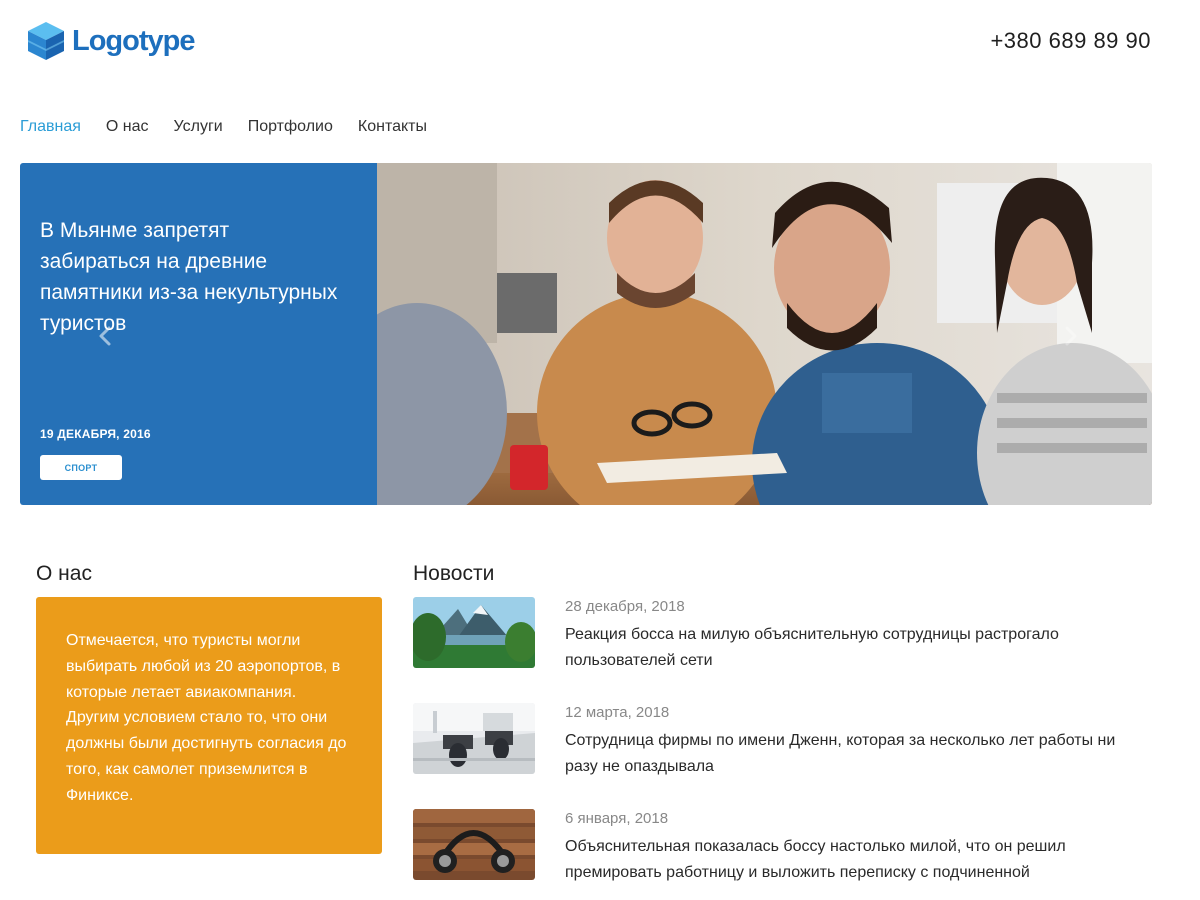 The width and height of the screenshot is (1200, 900). Describe the element at coordinates (127, 127) in the screenshot. I see `nav-item-about: О нас` at that location.